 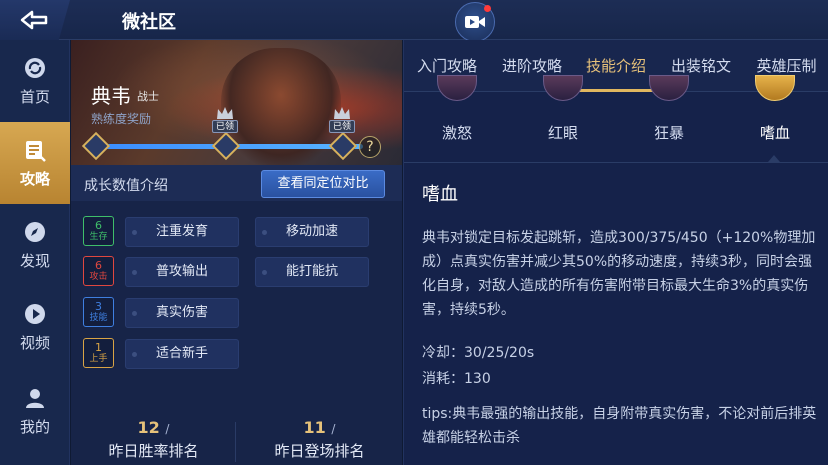 What do you see at coordinates (35, 231) in the screenshot?
I see `compass-icon` at bounding box center [35, 231].